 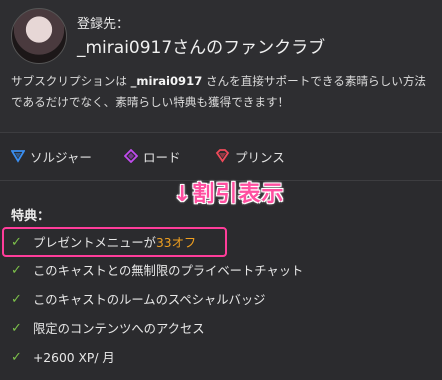 I want to click on benefit-text: 限定のコンテンツへのアクセス, so click(x=119, y=329).